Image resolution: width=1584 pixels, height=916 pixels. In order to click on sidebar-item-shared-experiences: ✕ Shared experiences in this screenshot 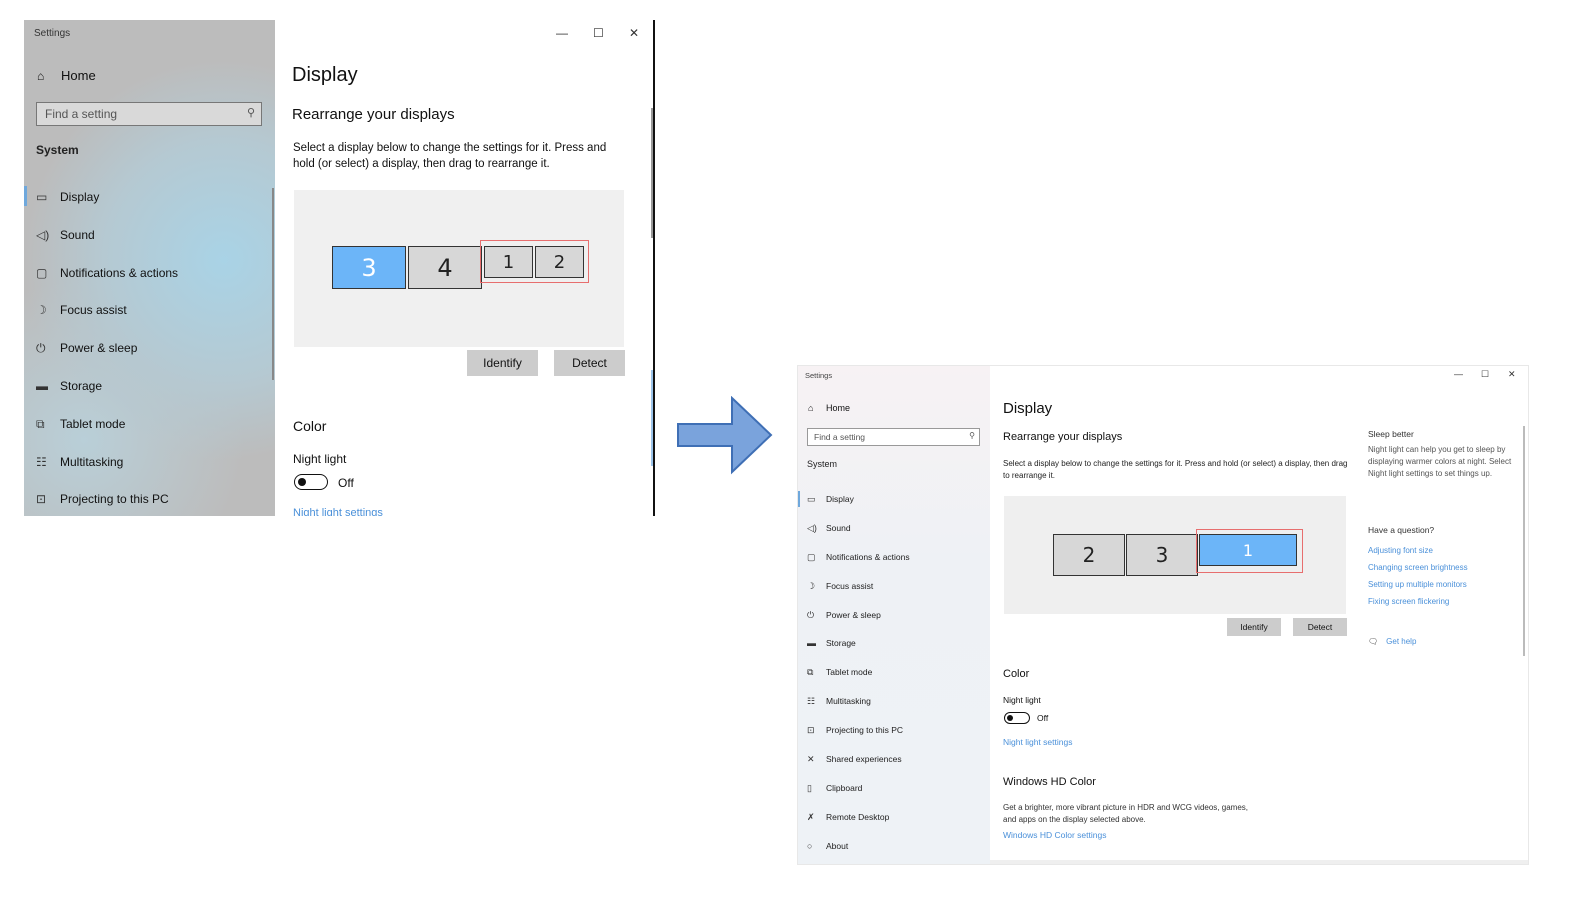, I will do `click(894, 760)`.